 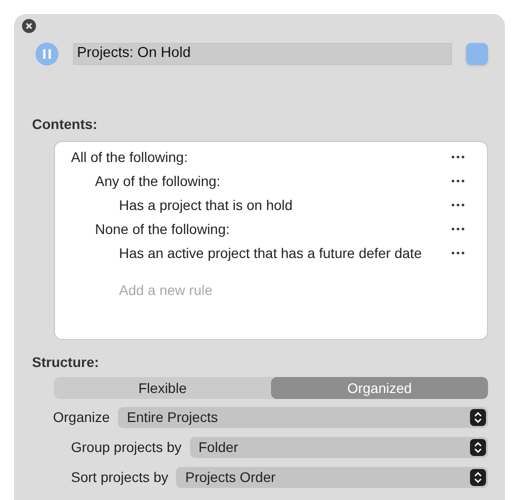 I want to click on color-swatch, so click(x=477, y=54).